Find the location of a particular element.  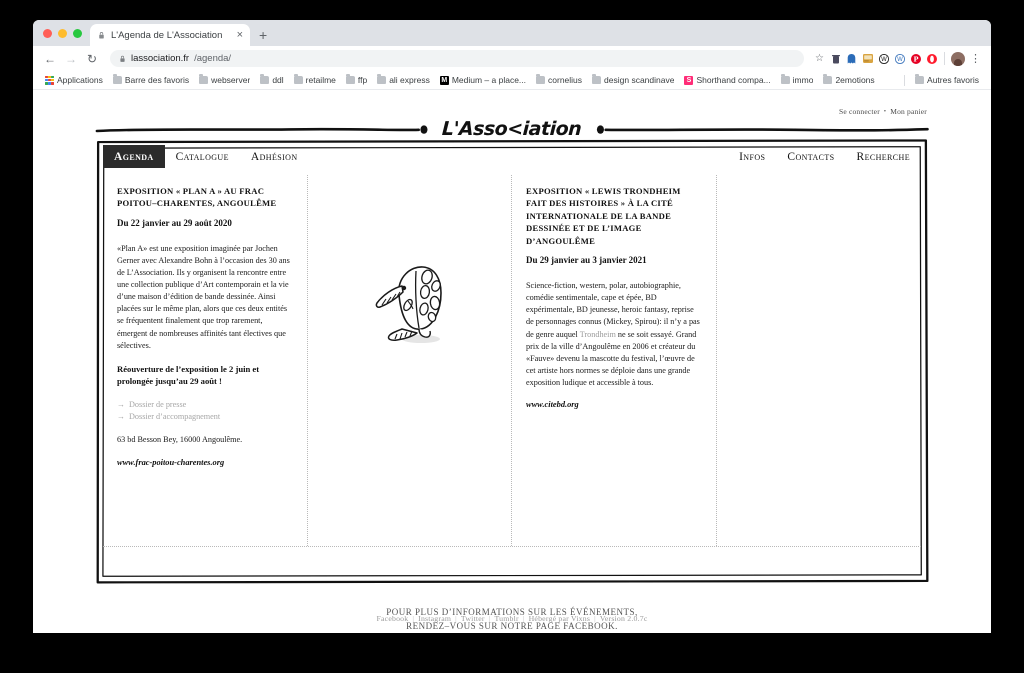

login-link: Se connecter is located at coordinates (859, 111).